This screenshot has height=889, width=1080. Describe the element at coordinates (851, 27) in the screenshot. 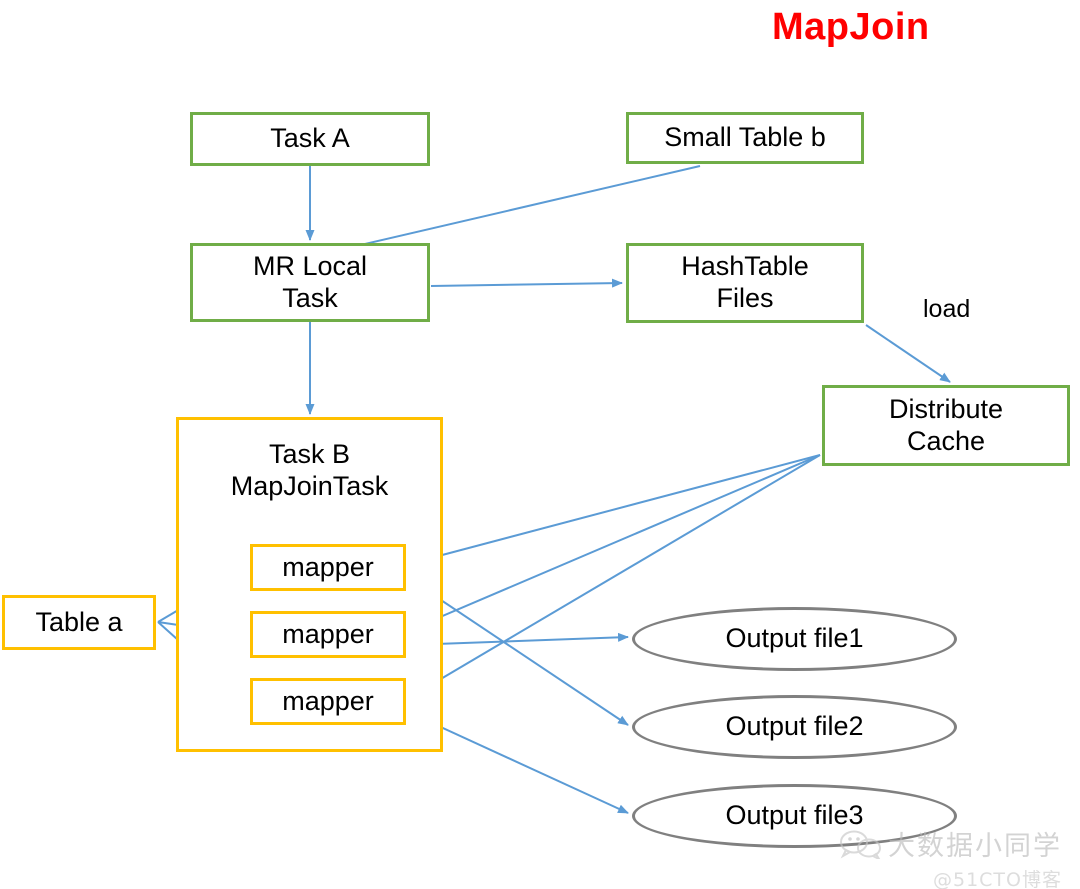

I see `page-title: MapJoin` at that location.